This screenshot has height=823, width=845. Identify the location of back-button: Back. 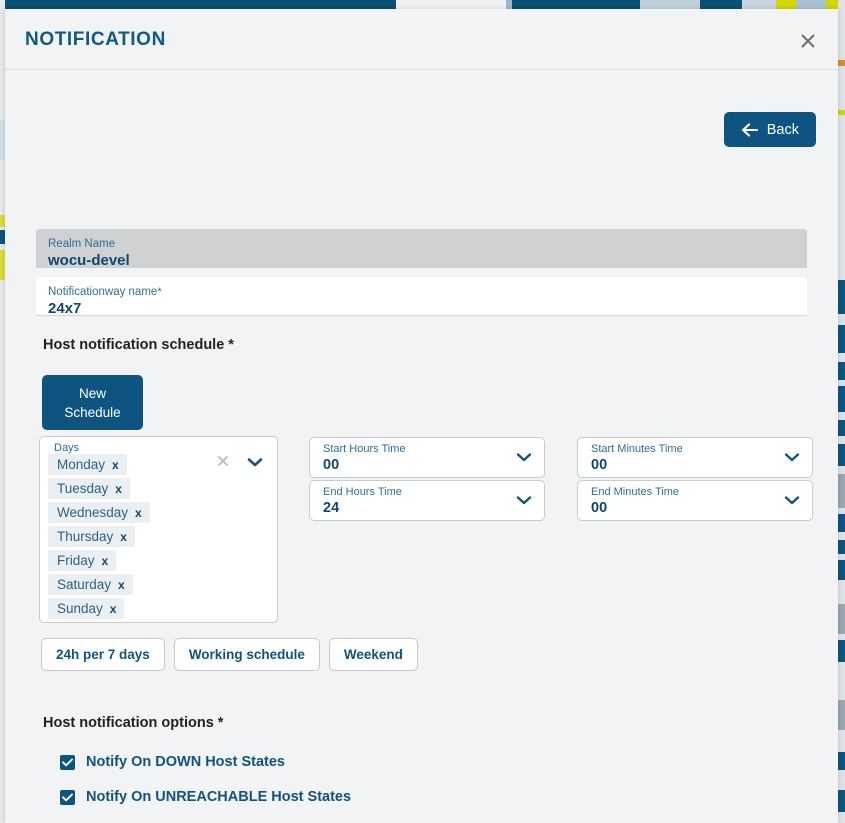
(769, 129).